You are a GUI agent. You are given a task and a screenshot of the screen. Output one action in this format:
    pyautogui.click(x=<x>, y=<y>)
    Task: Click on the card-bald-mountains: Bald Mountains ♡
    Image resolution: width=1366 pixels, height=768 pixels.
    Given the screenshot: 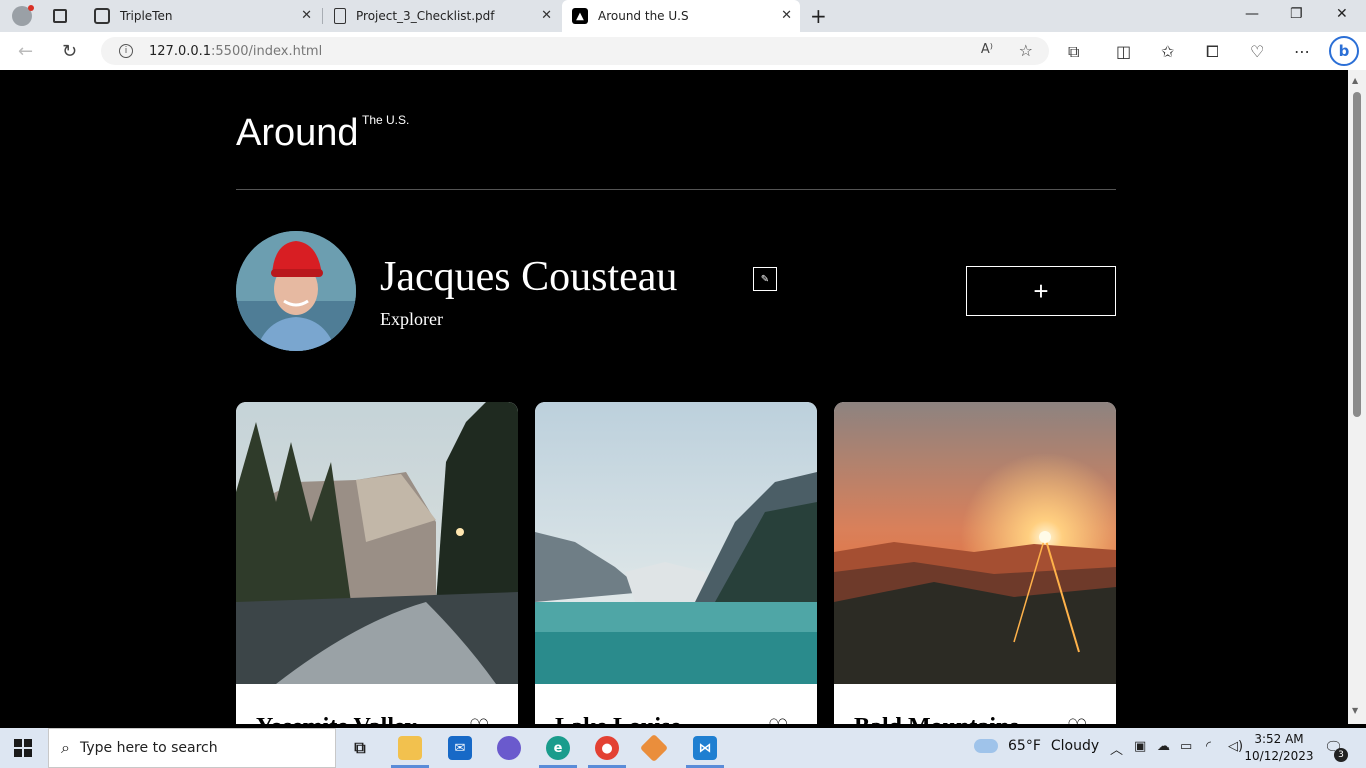 What is the action you would take?
    pyautogui.click(x=975, y=563)
    